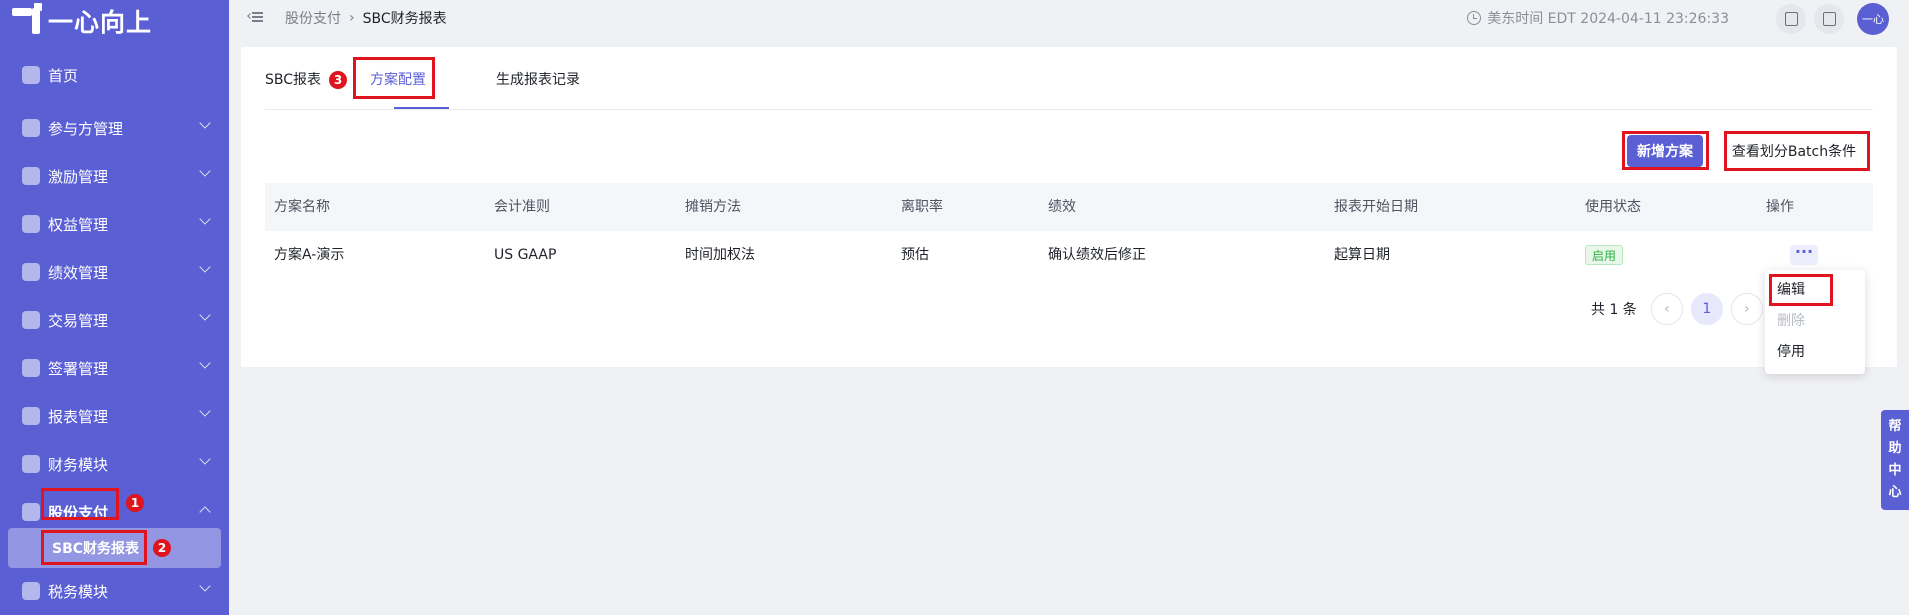 This screenshot has height=615, width=1909. I want to click on pagination: 共 1 条 ‹ 1 ›, so click(1677, 309).